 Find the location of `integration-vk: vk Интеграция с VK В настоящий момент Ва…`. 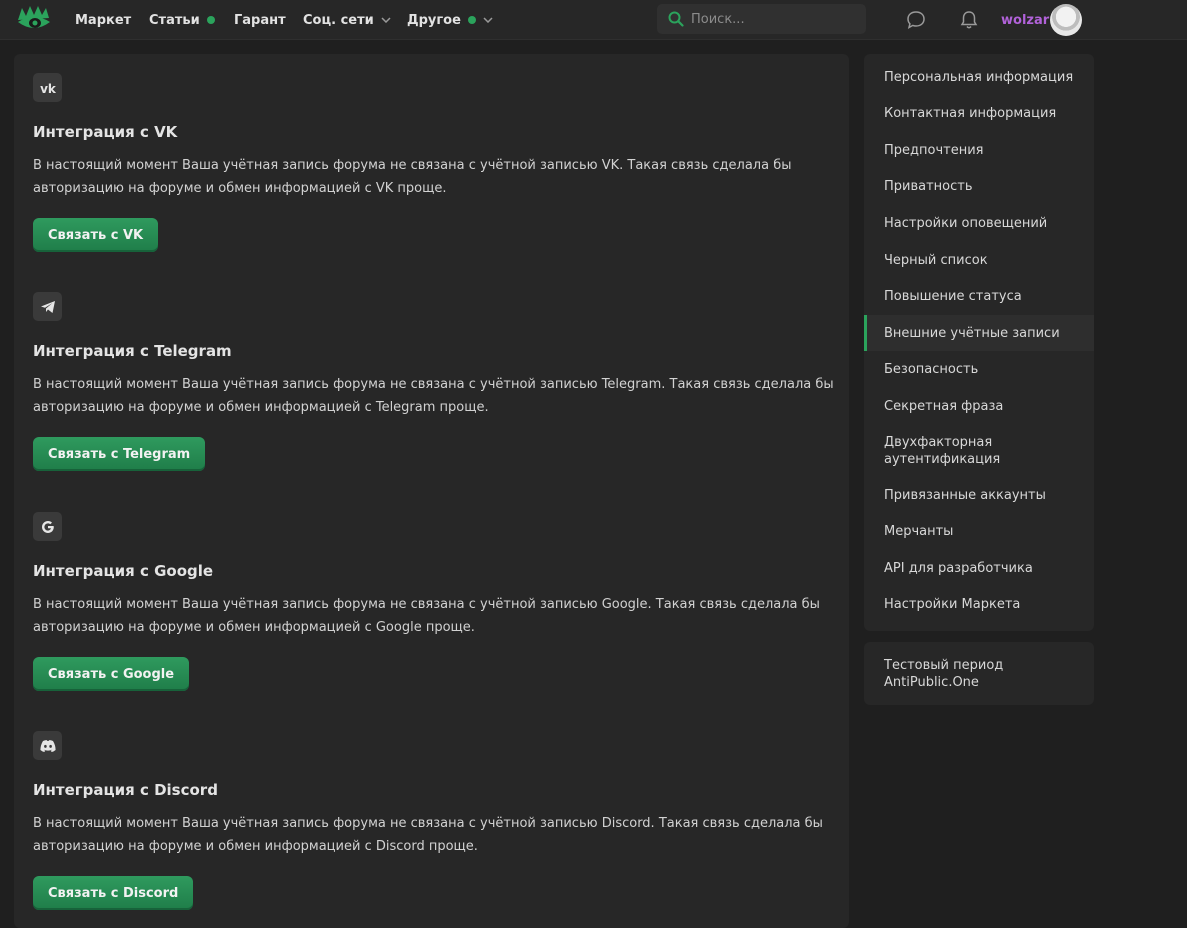

integration-vk: vk Интеграция с VK В настоящий момент Ва… is located at coordinates (438, 162).